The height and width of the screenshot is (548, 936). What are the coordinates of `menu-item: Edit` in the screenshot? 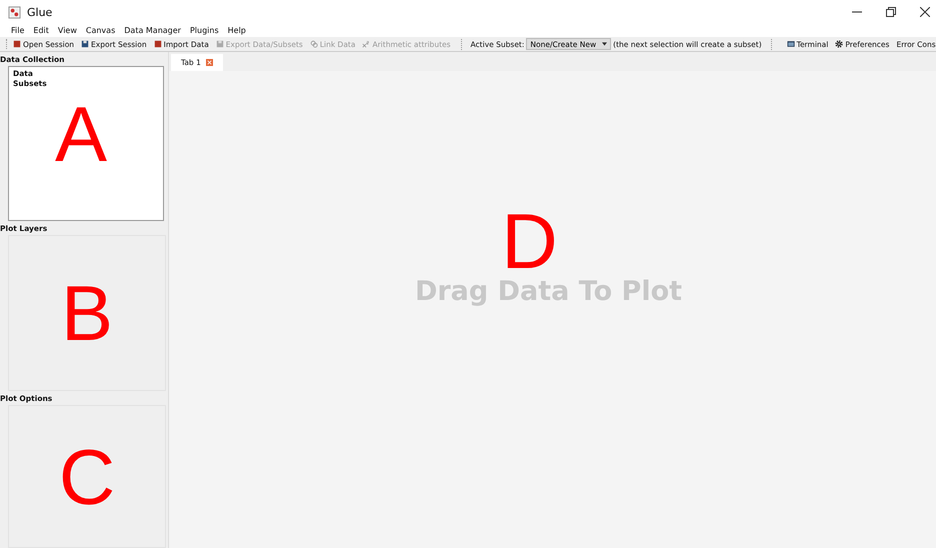 It's located at (41, 30).